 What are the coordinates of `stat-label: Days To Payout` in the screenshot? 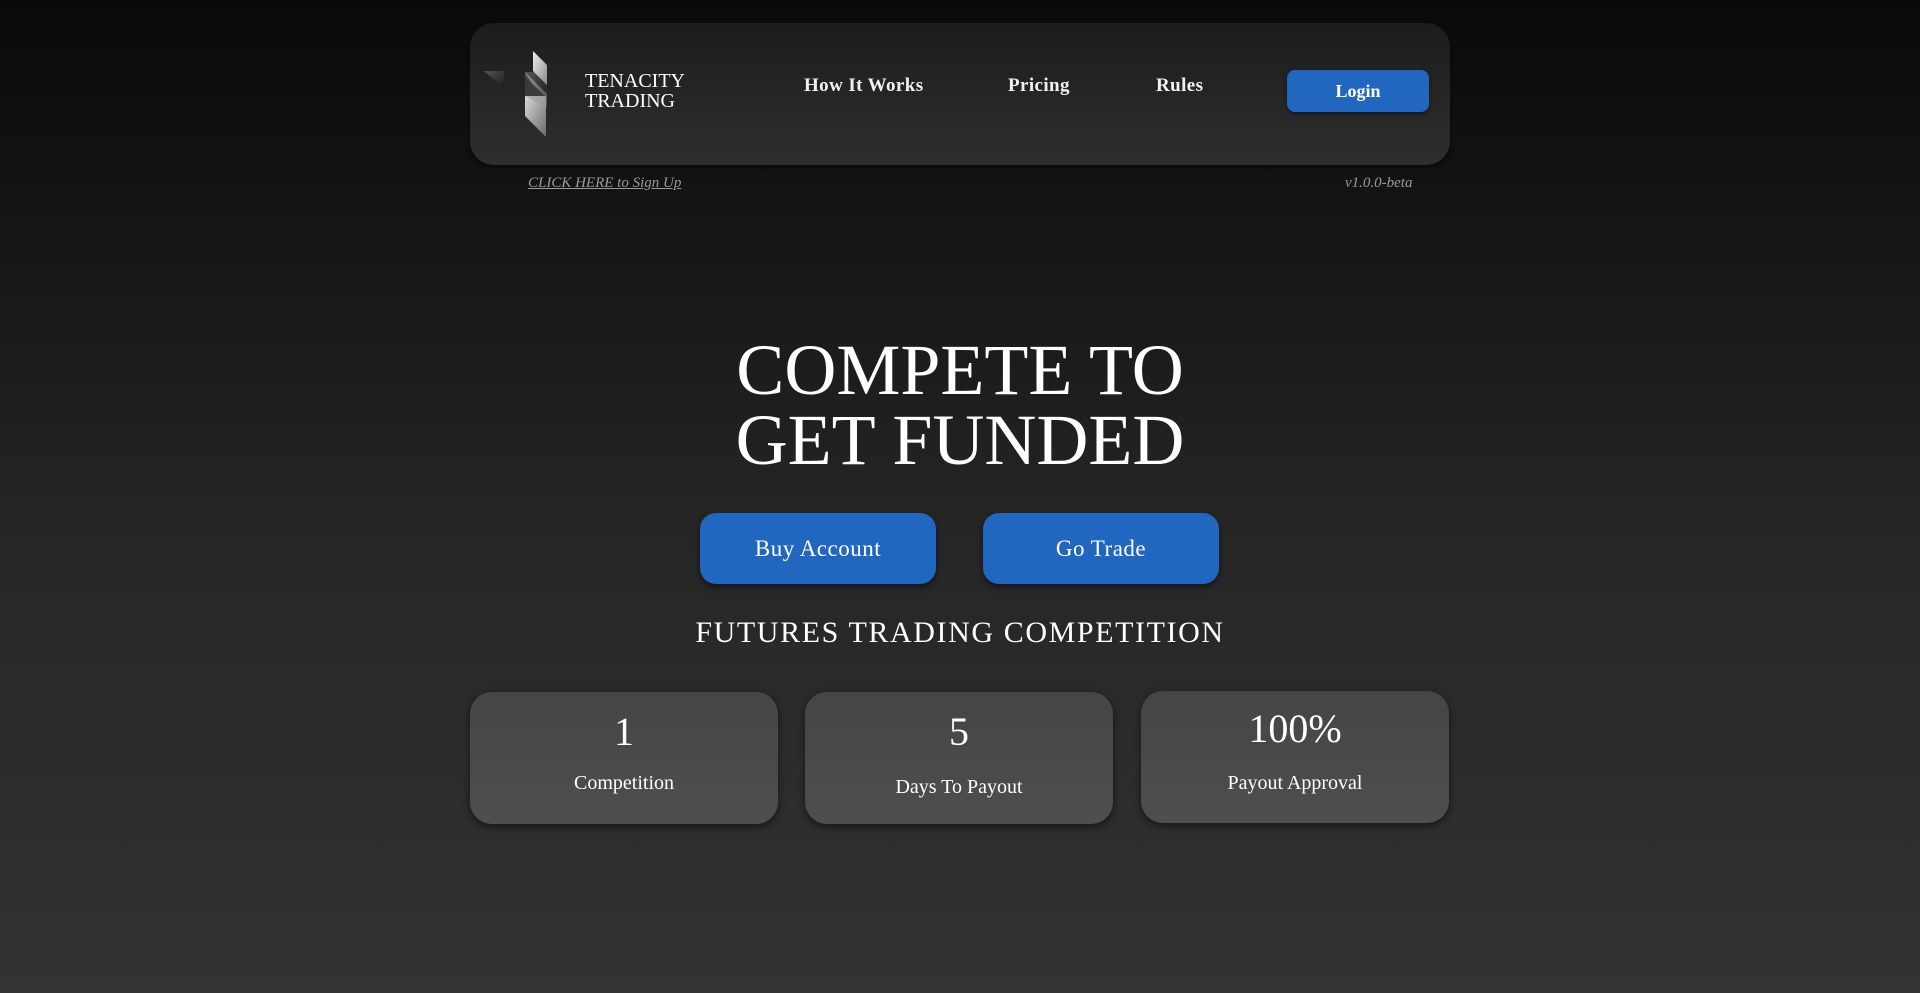 It's located at (959, 787).